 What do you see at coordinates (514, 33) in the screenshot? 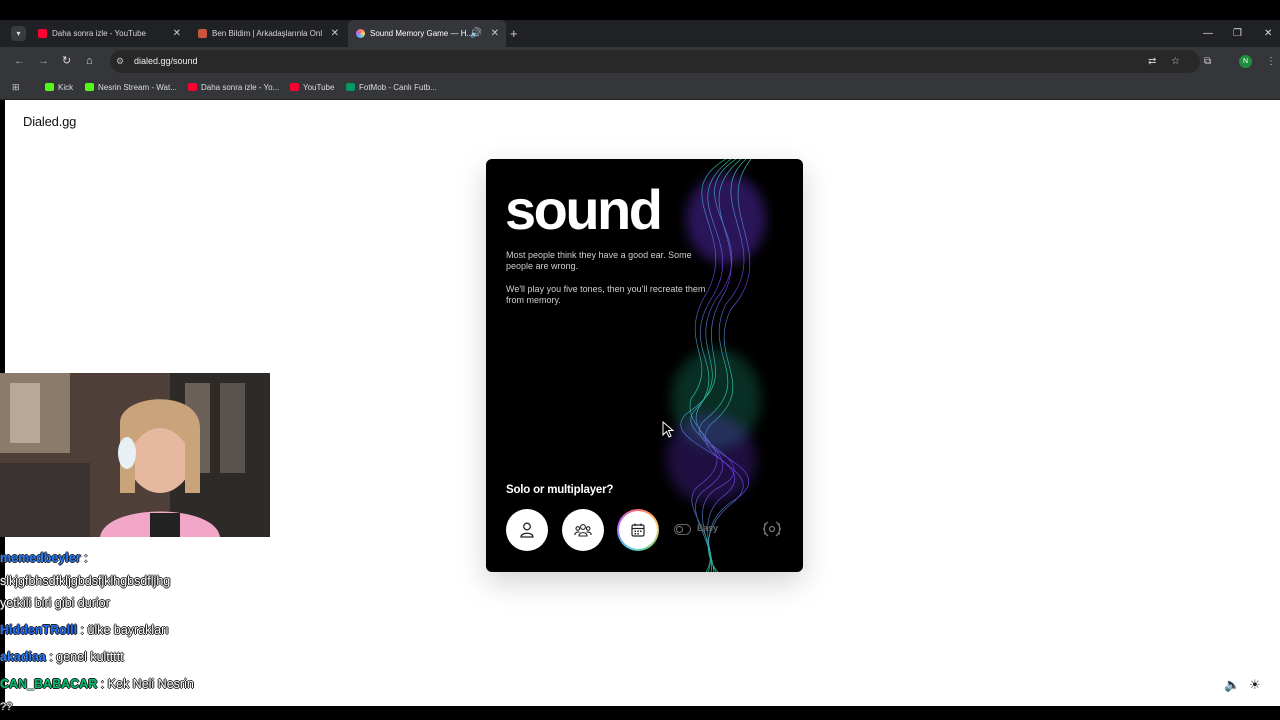
I see `new-tab-button: +` at bounding box center [514, 33].